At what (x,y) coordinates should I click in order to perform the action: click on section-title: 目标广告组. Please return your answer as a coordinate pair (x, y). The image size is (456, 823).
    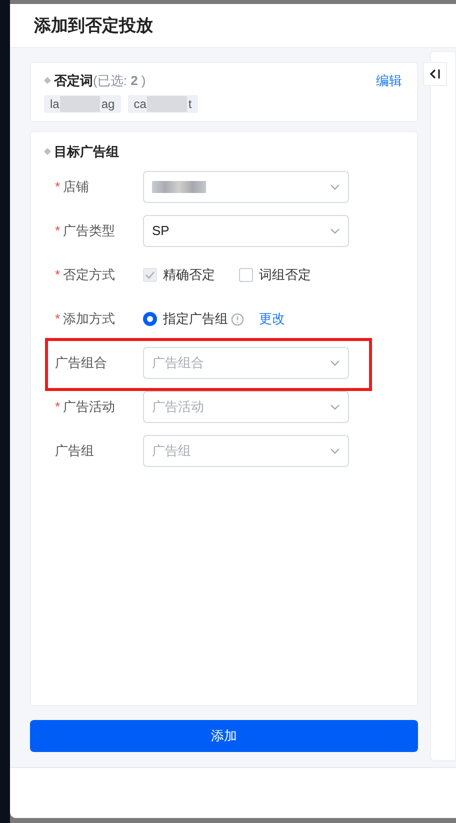
    Looking at the image, I should click on (86, 151).